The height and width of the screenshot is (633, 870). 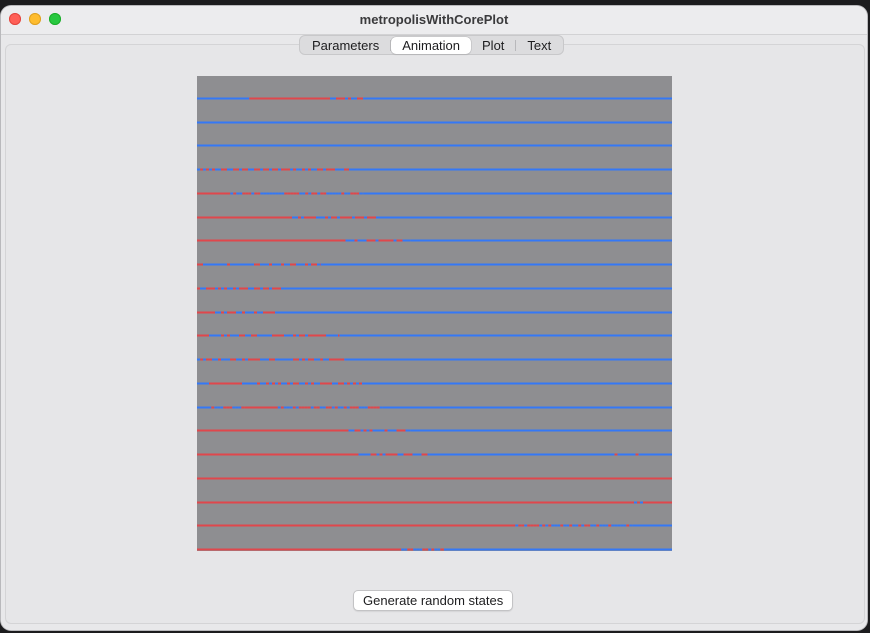 I want to click on tab-parameters: Parameters, so click(x=345, y=45).